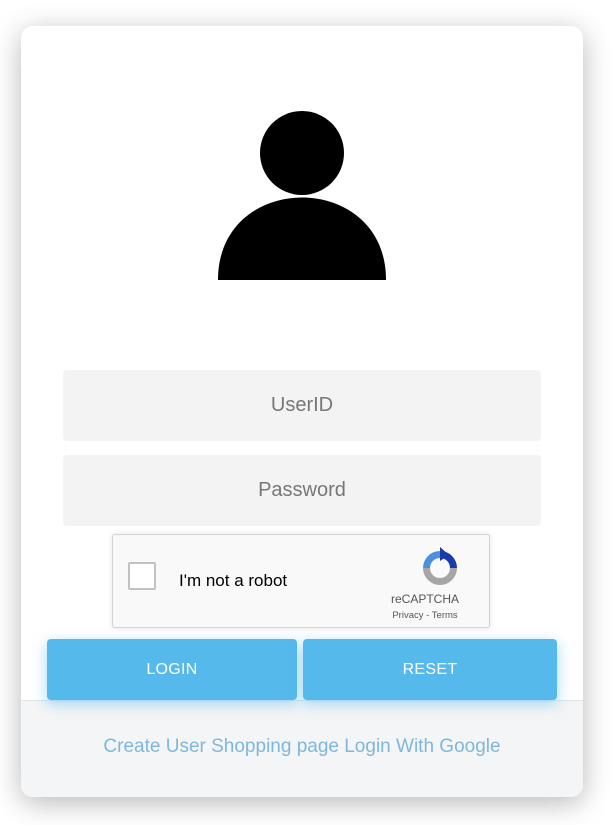 This screenshot has width=615, height=825. What do you see at coordinates (142, 576) in the screenshot?
I see `recaptcha-checkbox` at bounding box center [142, 576].